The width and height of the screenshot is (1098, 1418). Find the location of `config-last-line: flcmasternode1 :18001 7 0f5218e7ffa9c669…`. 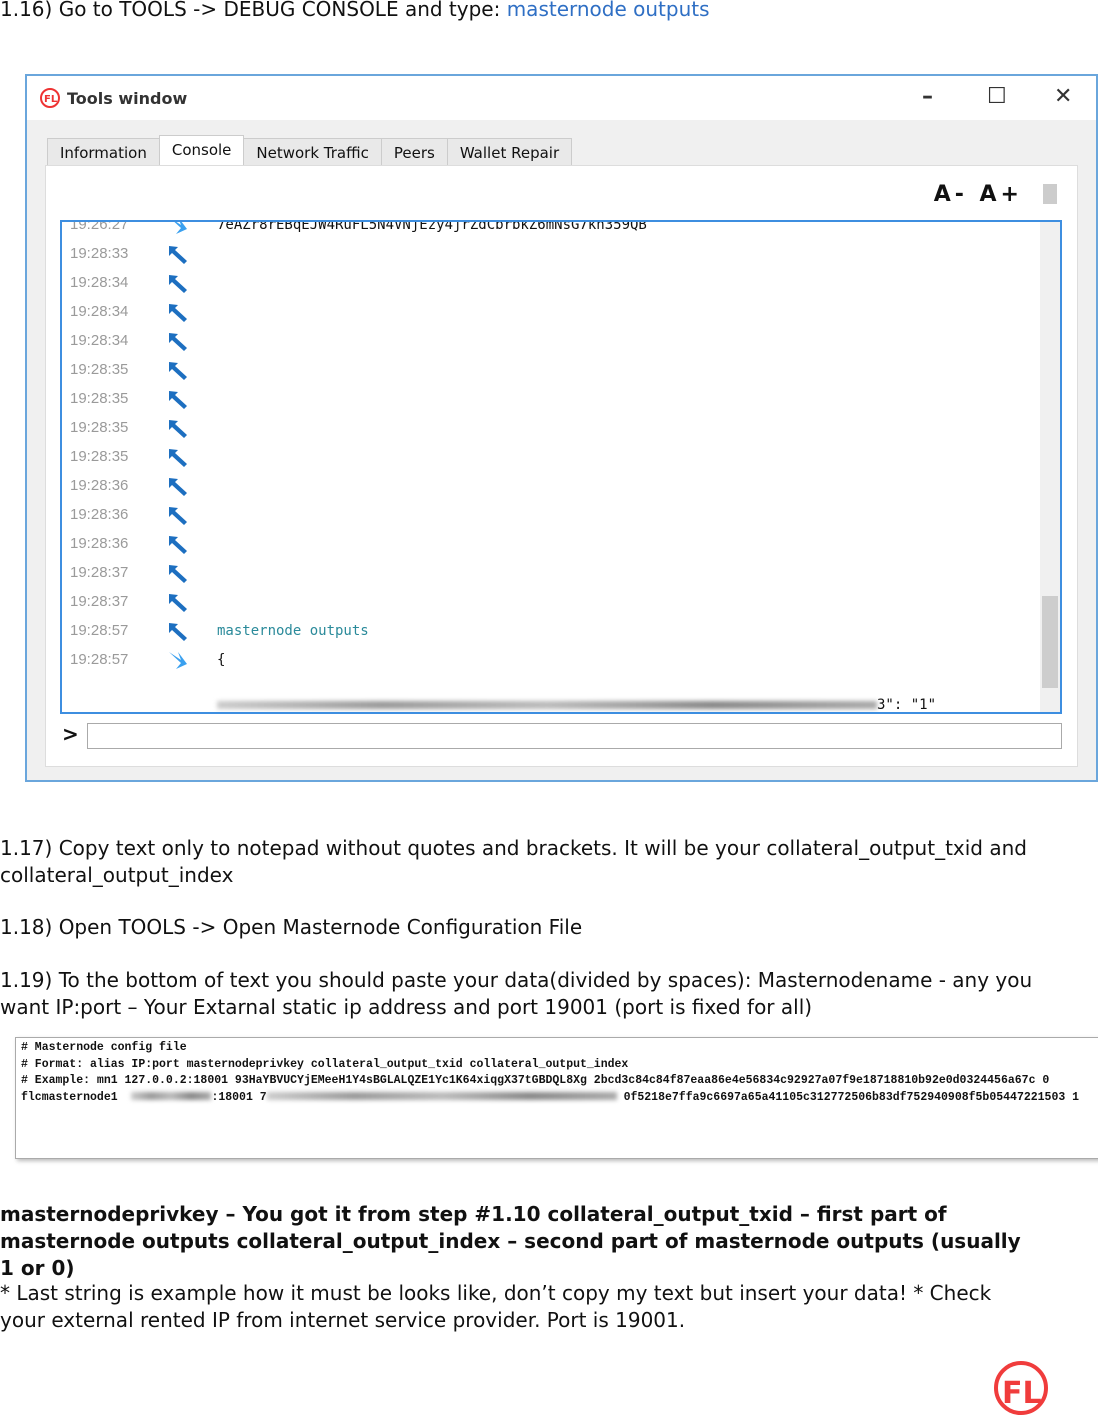

config-last-line: flcmasternode1 :18001 7 0f5218e7ffa9c669… is located at coordinates (559, 1098).